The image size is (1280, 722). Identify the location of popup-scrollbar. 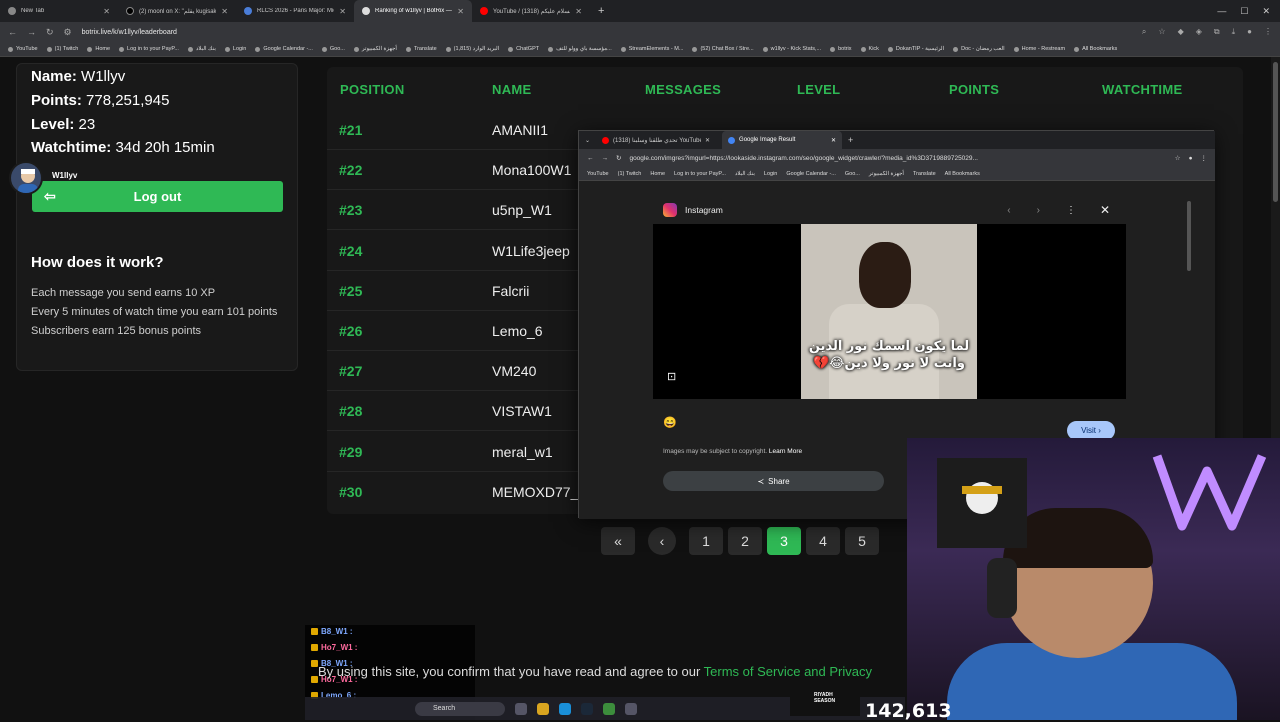
(1189, 236).